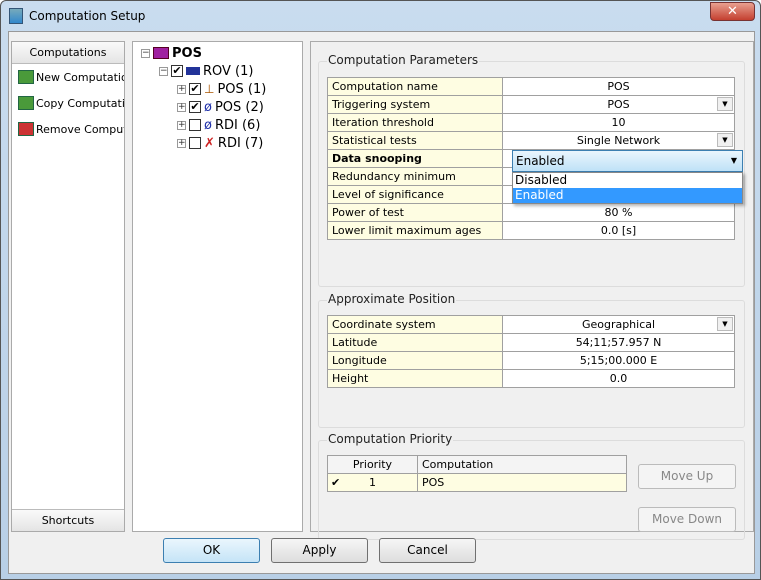 The image size is (761, 580). I want to click on computation-value: POS, so click(522, 482).